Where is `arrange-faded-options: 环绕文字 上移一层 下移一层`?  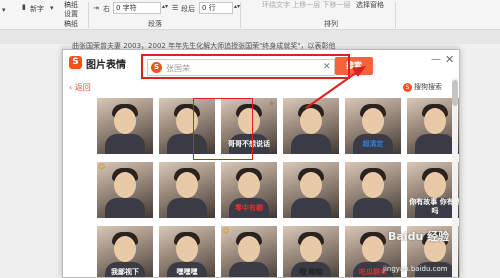 arrange-faded-options: 环绕文字 上移一层 下移一层 is located at coordinates (306, 5).